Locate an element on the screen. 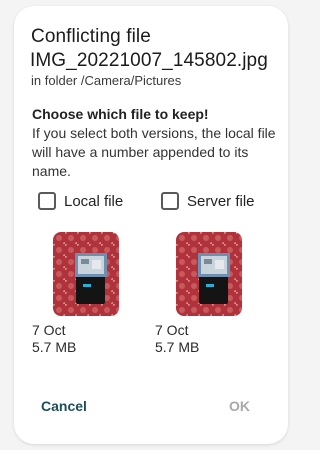 Image resolution: width=320 pixels, height=450 pixels. local-thumbnail-image is located at coordinates (86, 274).